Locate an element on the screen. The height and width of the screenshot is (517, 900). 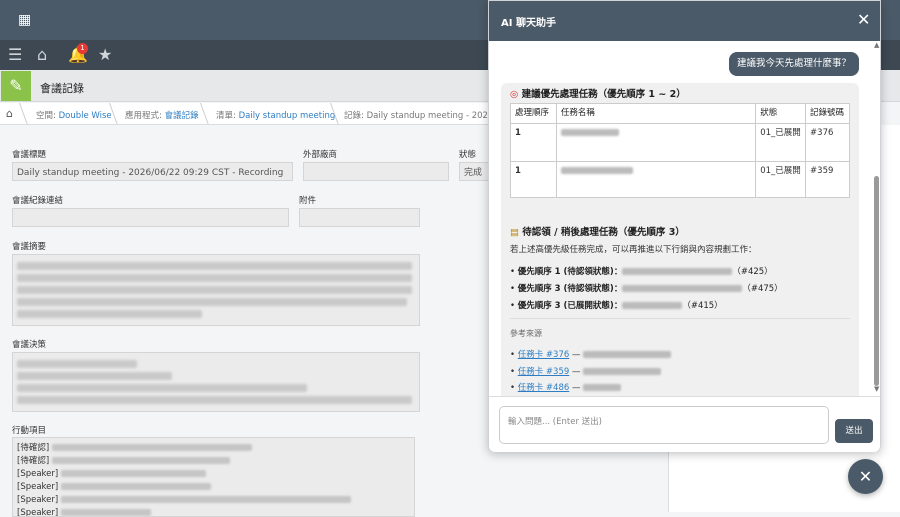
meeting-title-label: 會議標題 is located at coordinates (29, 155).